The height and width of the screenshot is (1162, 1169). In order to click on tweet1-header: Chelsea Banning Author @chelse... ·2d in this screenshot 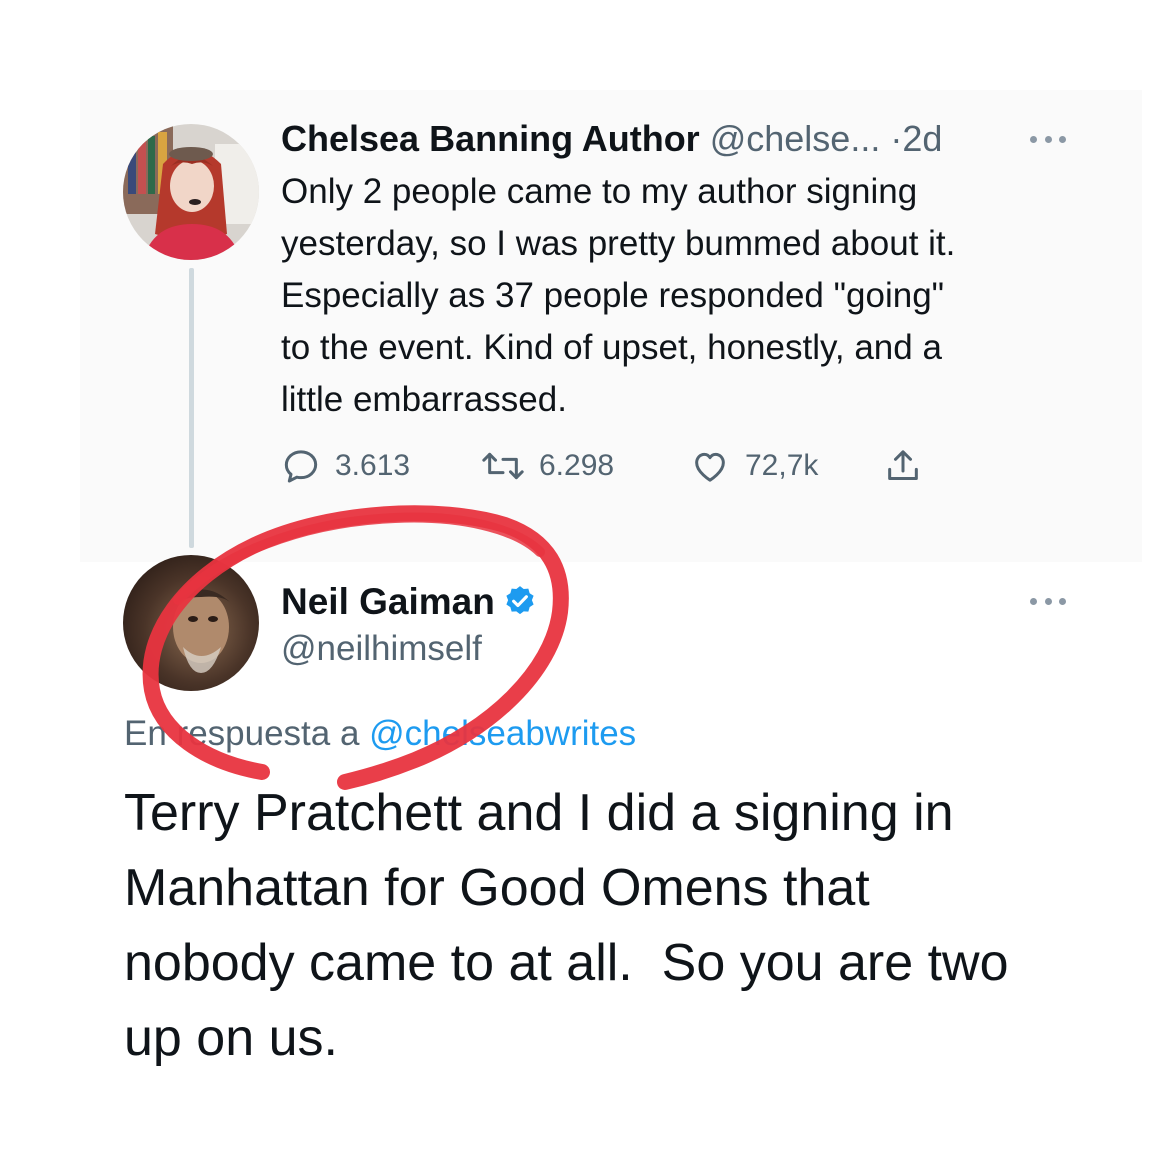, I will do `click(611, 139)`.